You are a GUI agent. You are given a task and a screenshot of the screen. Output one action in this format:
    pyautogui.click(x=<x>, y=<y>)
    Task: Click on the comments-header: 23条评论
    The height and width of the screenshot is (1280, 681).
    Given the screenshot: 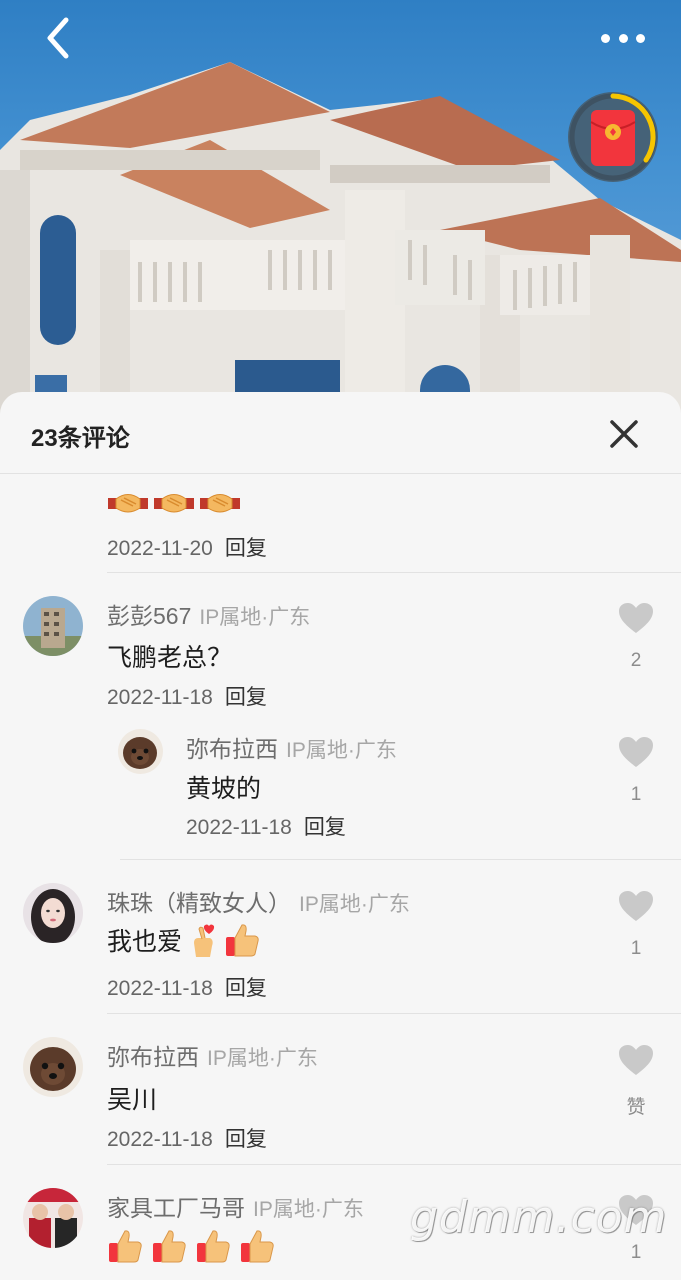 What is the action you would take?
    pyautogui.click(x=340, y=433)
    